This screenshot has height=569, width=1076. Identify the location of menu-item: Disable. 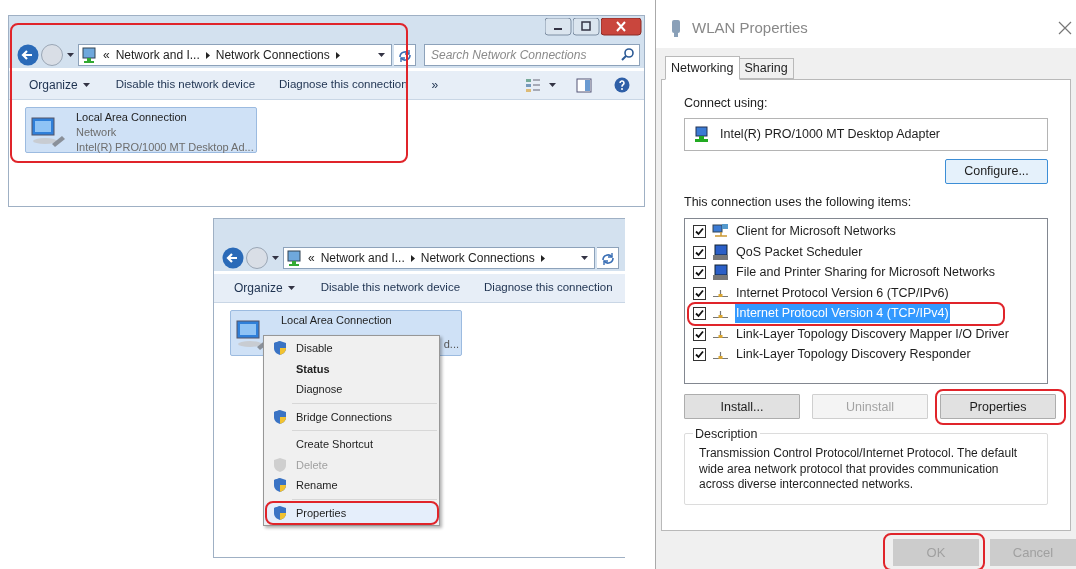
(351, 348).